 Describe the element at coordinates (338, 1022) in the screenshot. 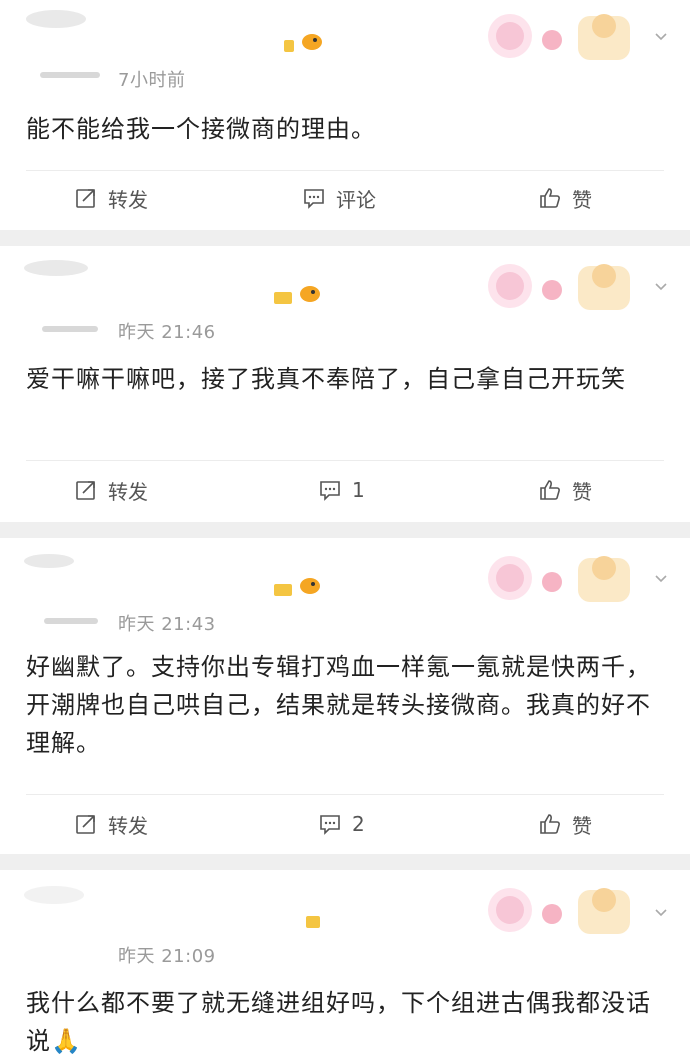

I see `post-text: 我什么都不要了就无缝进组好吗，下个组进古偶我都没话说🙏` at that location.